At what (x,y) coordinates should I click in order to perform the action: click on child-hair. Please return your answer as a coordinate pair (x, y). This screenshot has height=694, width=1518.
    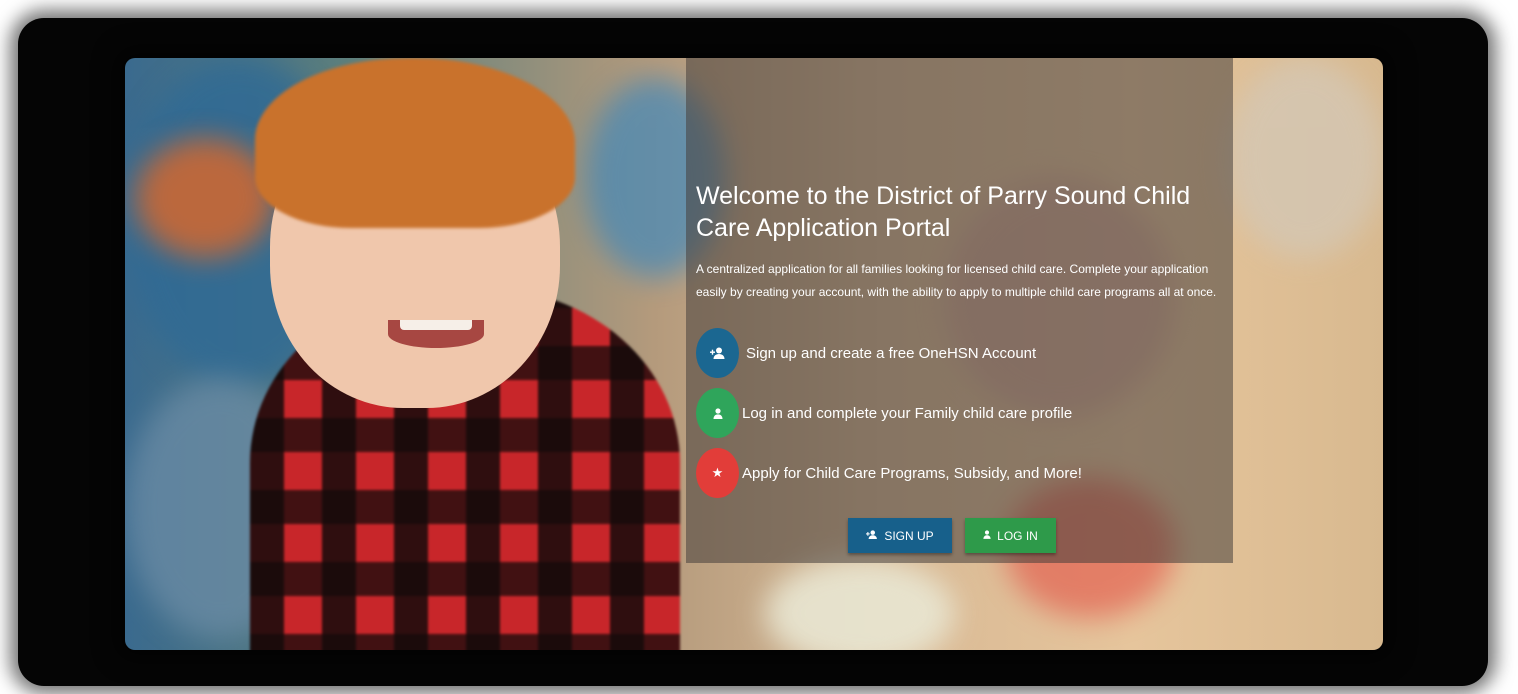
    Looking at the image, I should click on (415, 143).